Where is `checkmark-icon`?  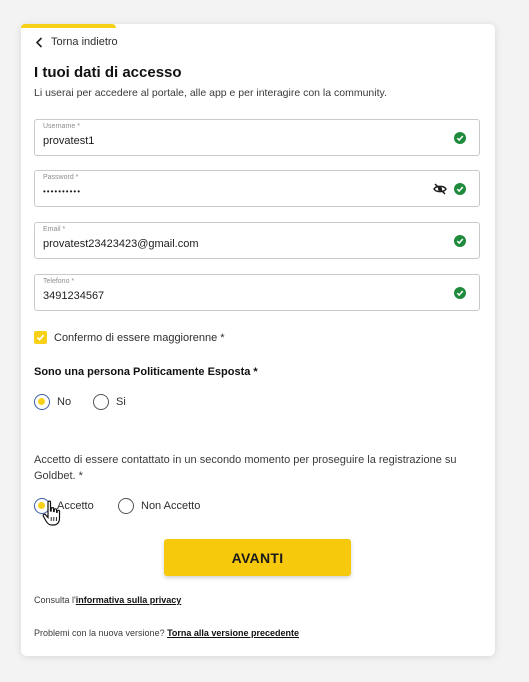
checkmark-icon is located at coordinates (40, 337).